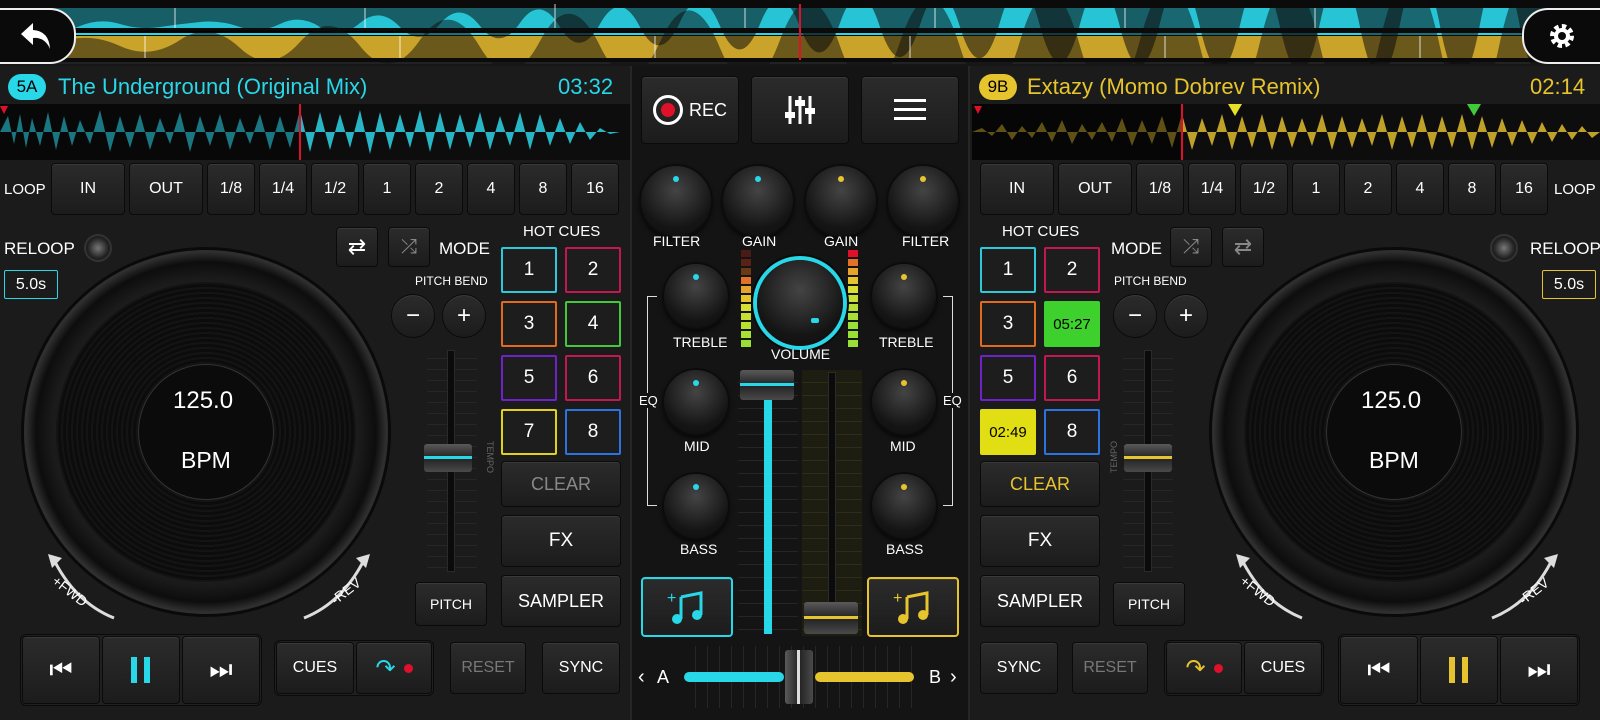  What do you see at coordinates (357, 247) in the screenshot?
I see `deck-a-repeat-button: ⇄` at bounding box center [357, 247].